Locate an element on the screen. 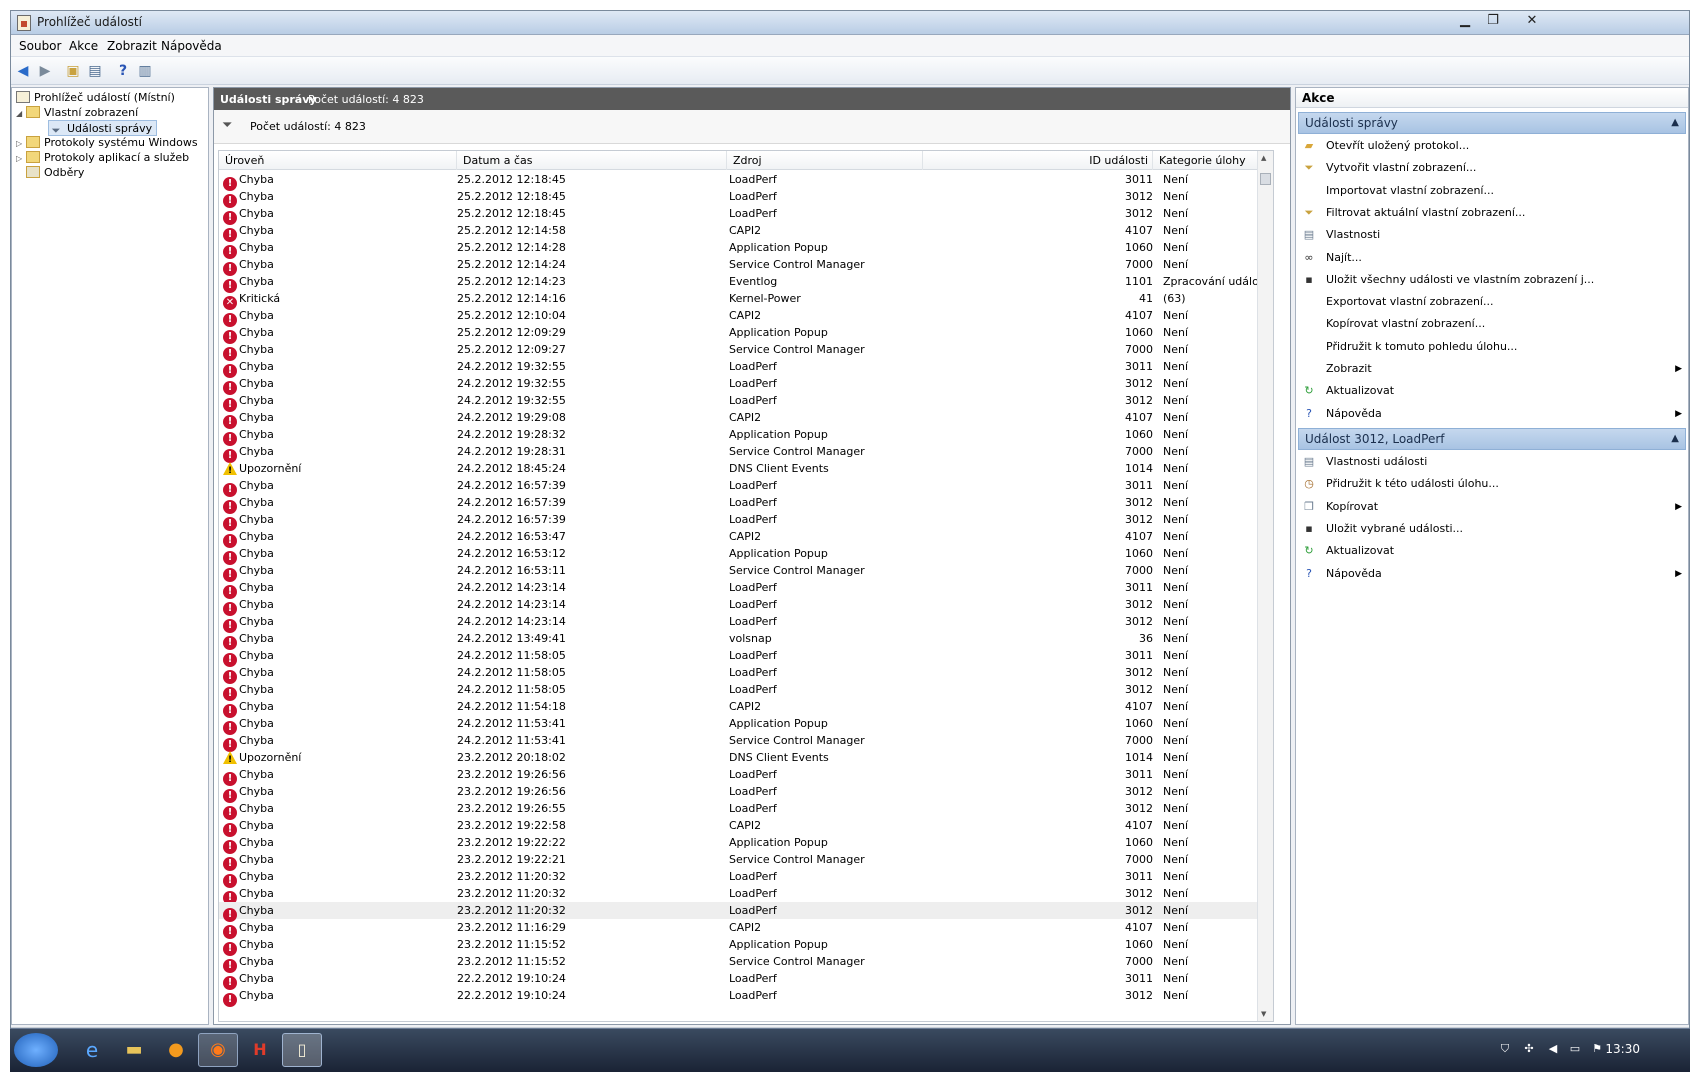  action-section2-2: ❐ Kopírovat ▶ is located at coordinates (1493, 507).